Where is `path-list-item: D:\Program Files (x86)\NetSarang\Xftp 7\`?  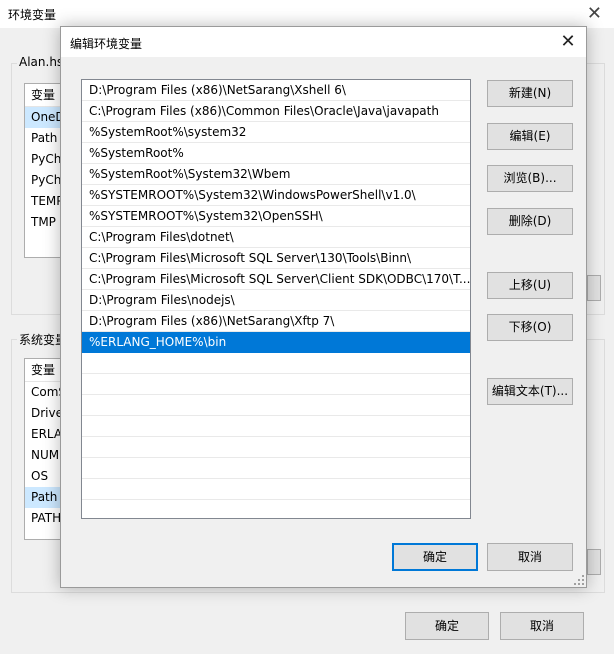 path-list-item: D:\Program Files (x86)\NetSarang\Xftp 7\ is located at coordinates (276, 321).